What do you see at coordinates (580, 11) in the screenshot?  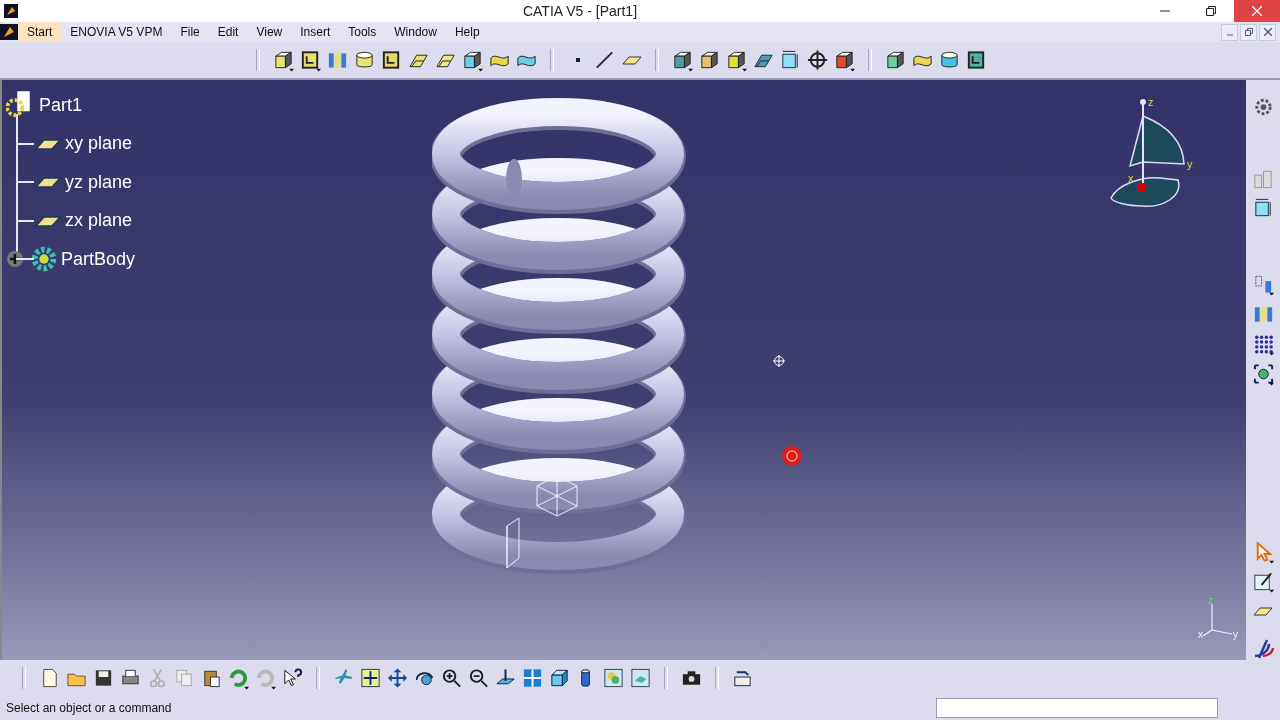 I see `window-title: CATIA V5 - [Part1]` at bounding box center [580, 11].